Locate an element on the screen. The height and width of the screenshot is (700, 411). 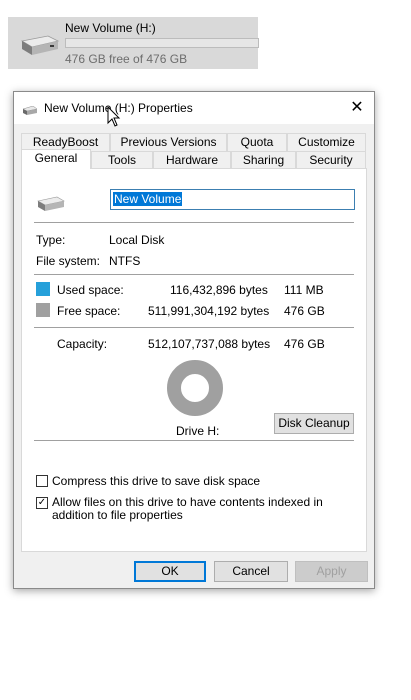
drive-name: New Volume (H:) is located at coordinates (110, 28).